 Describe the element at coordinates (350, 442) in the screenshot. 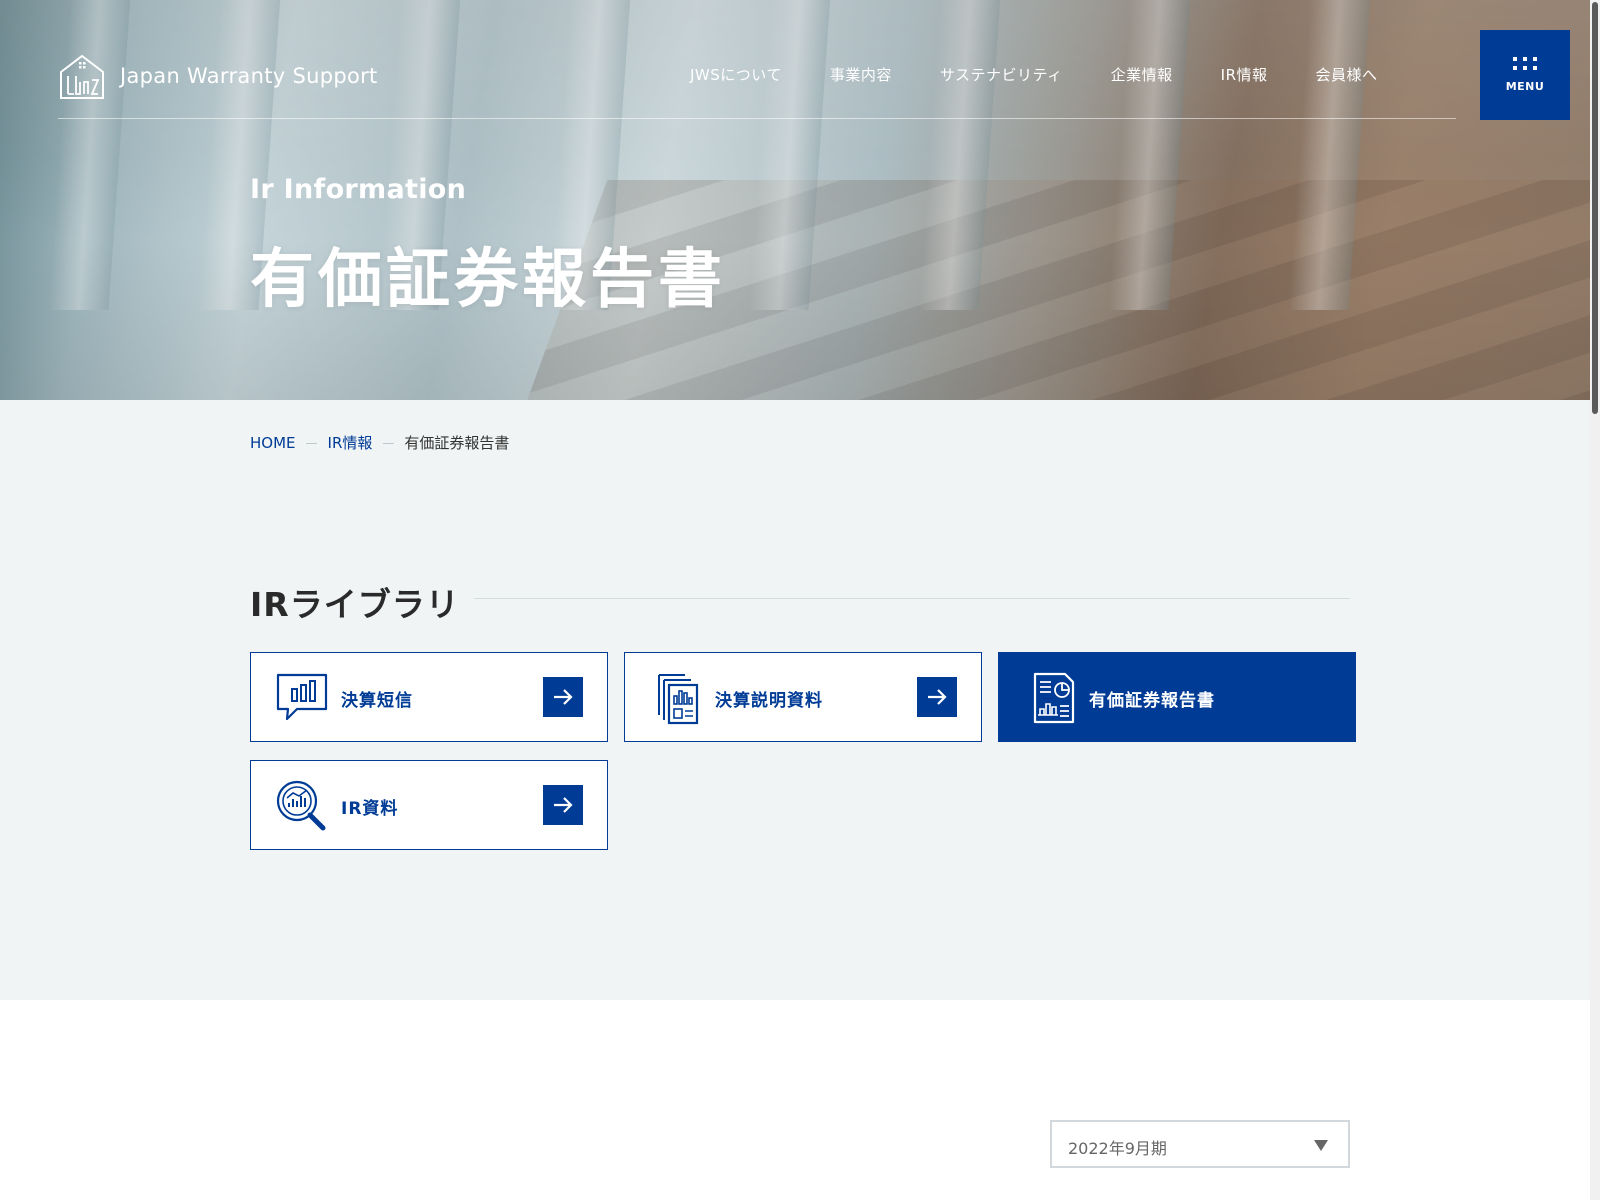

I see `breadcrumb-ir: IR情報` at that location.